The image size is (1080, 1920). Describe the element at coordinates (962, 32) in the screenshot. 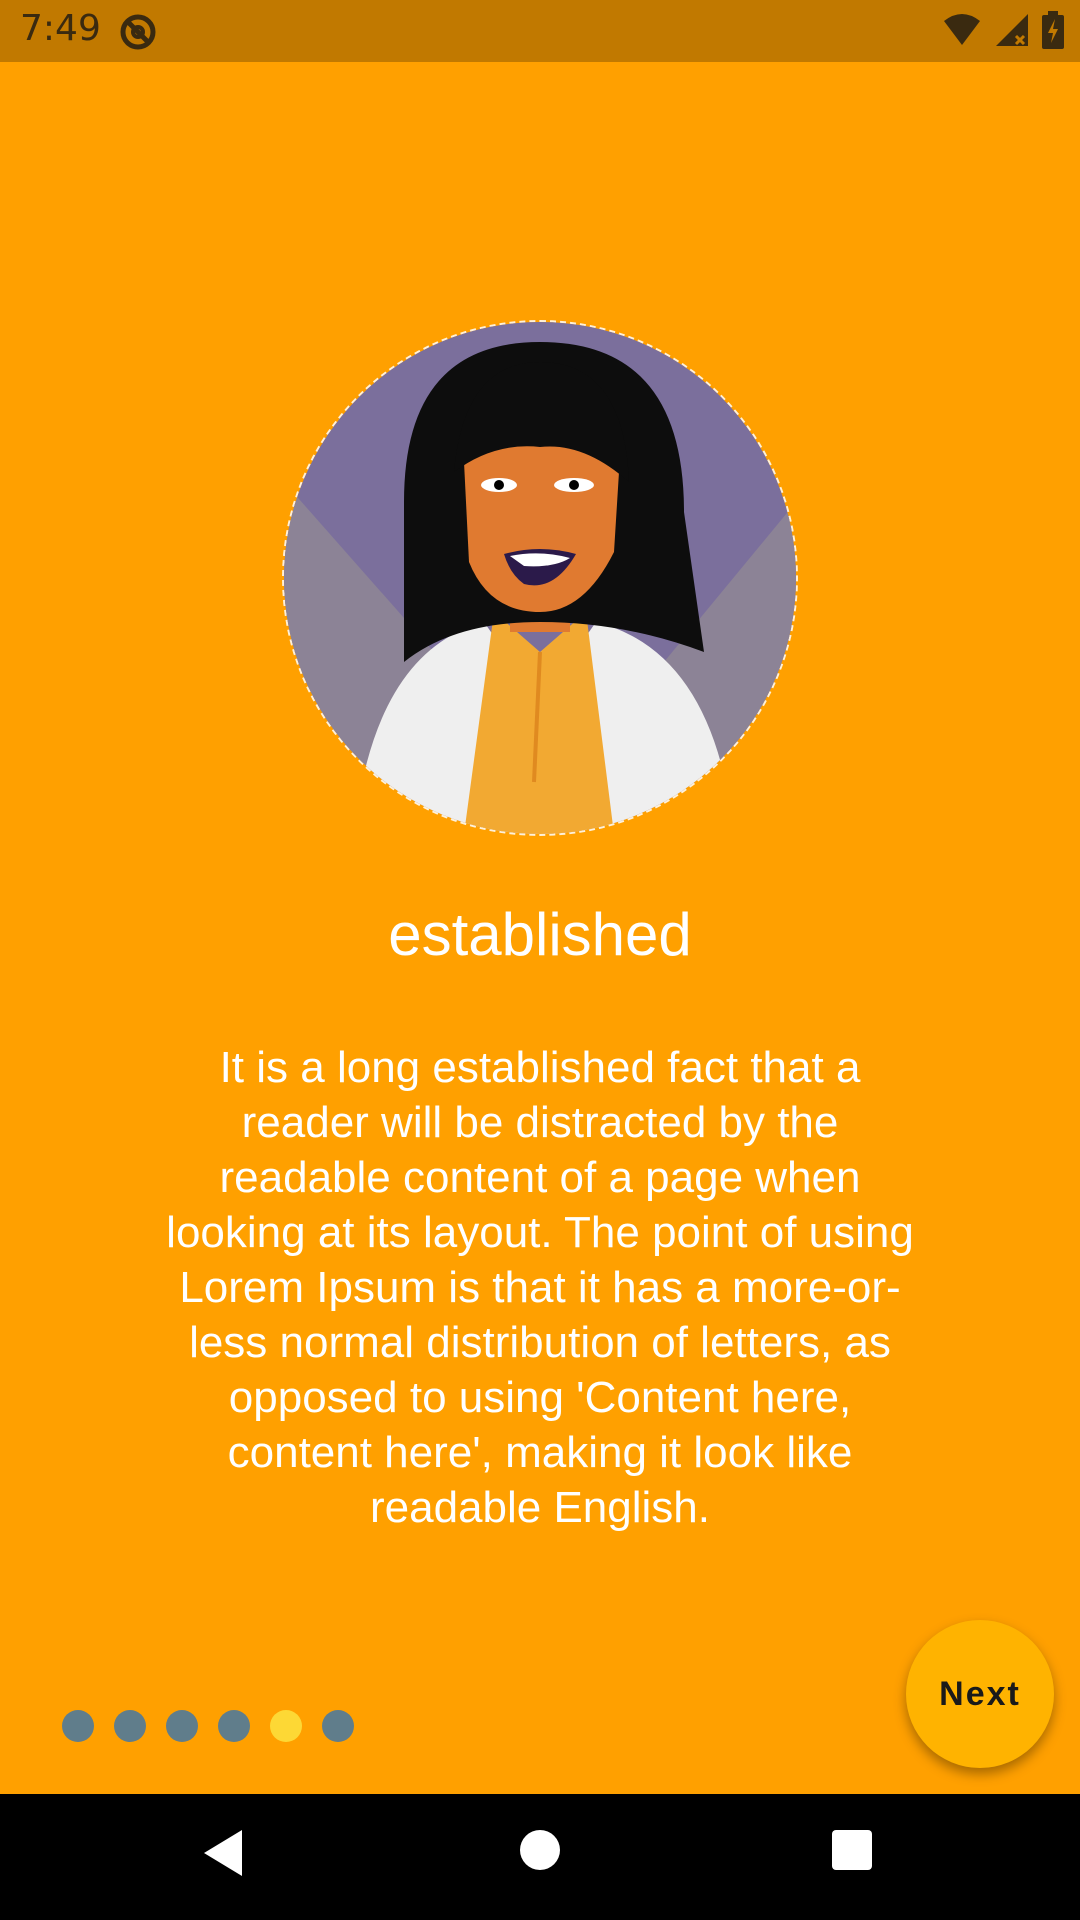

I see `wifi-icon` at that location.